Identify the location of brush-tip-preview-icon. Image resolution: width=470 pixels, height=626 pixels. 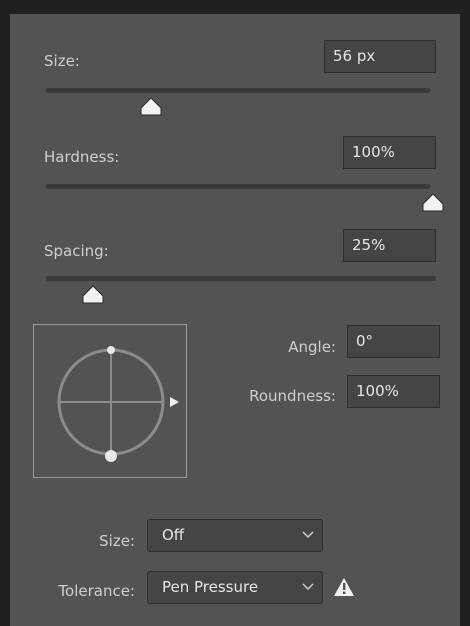
(118, 404).